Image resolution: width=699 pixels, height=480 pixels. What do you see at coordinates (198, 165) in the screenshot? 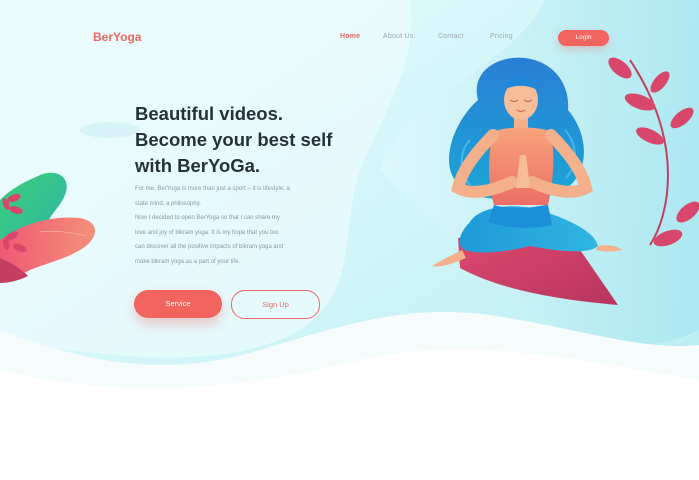
I see `hero-title-line: with BerYoGa.` at bounding box center [198, 165].